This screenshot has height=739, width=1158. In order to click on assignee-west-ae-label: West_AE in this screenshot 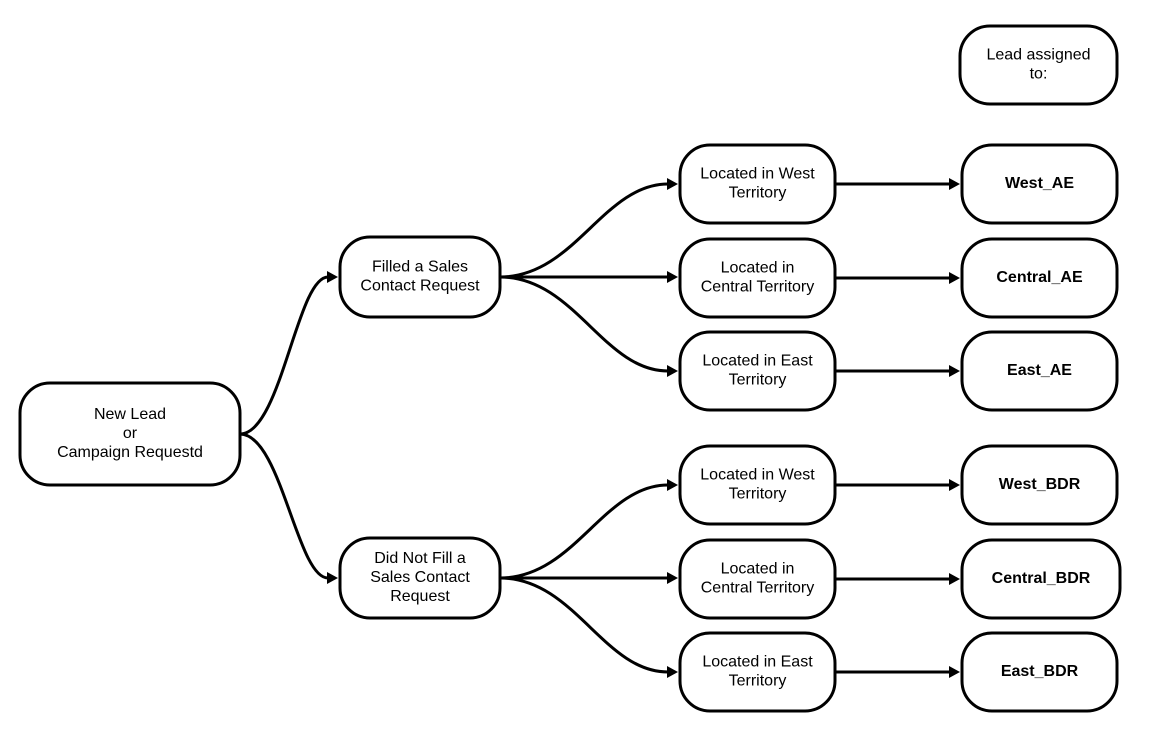, I will do `click(1039, 183)`.